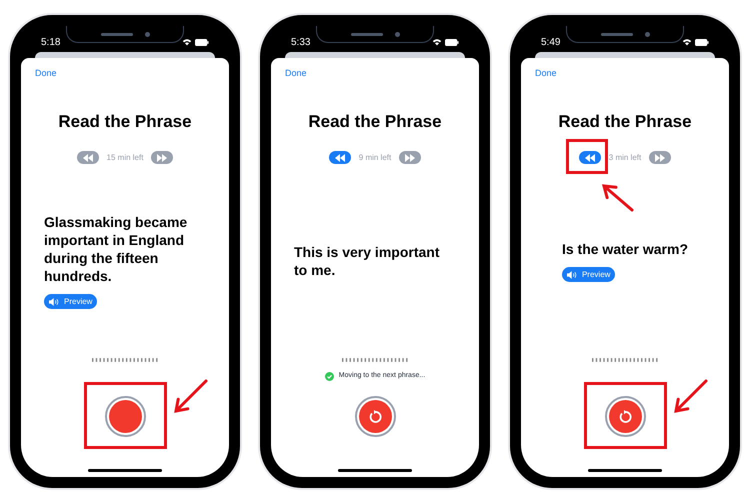 The image size is (750, 500). I want to click on time-left-label: 3 min left, so click(625, 158).